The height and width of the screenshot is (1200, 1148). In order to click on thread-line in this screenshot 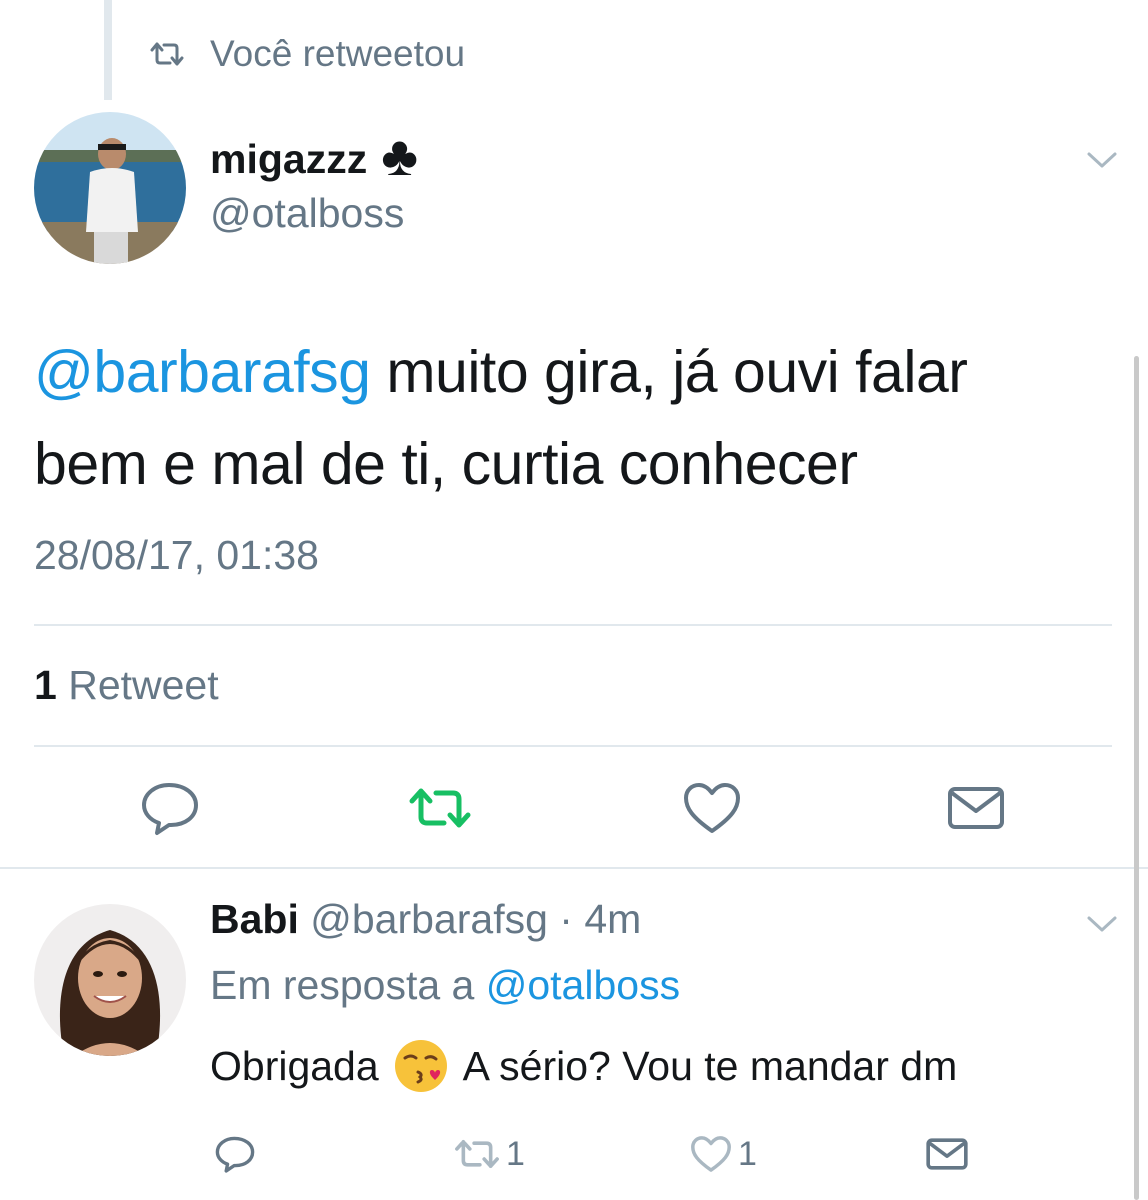, I will do `click(108, 50)`.